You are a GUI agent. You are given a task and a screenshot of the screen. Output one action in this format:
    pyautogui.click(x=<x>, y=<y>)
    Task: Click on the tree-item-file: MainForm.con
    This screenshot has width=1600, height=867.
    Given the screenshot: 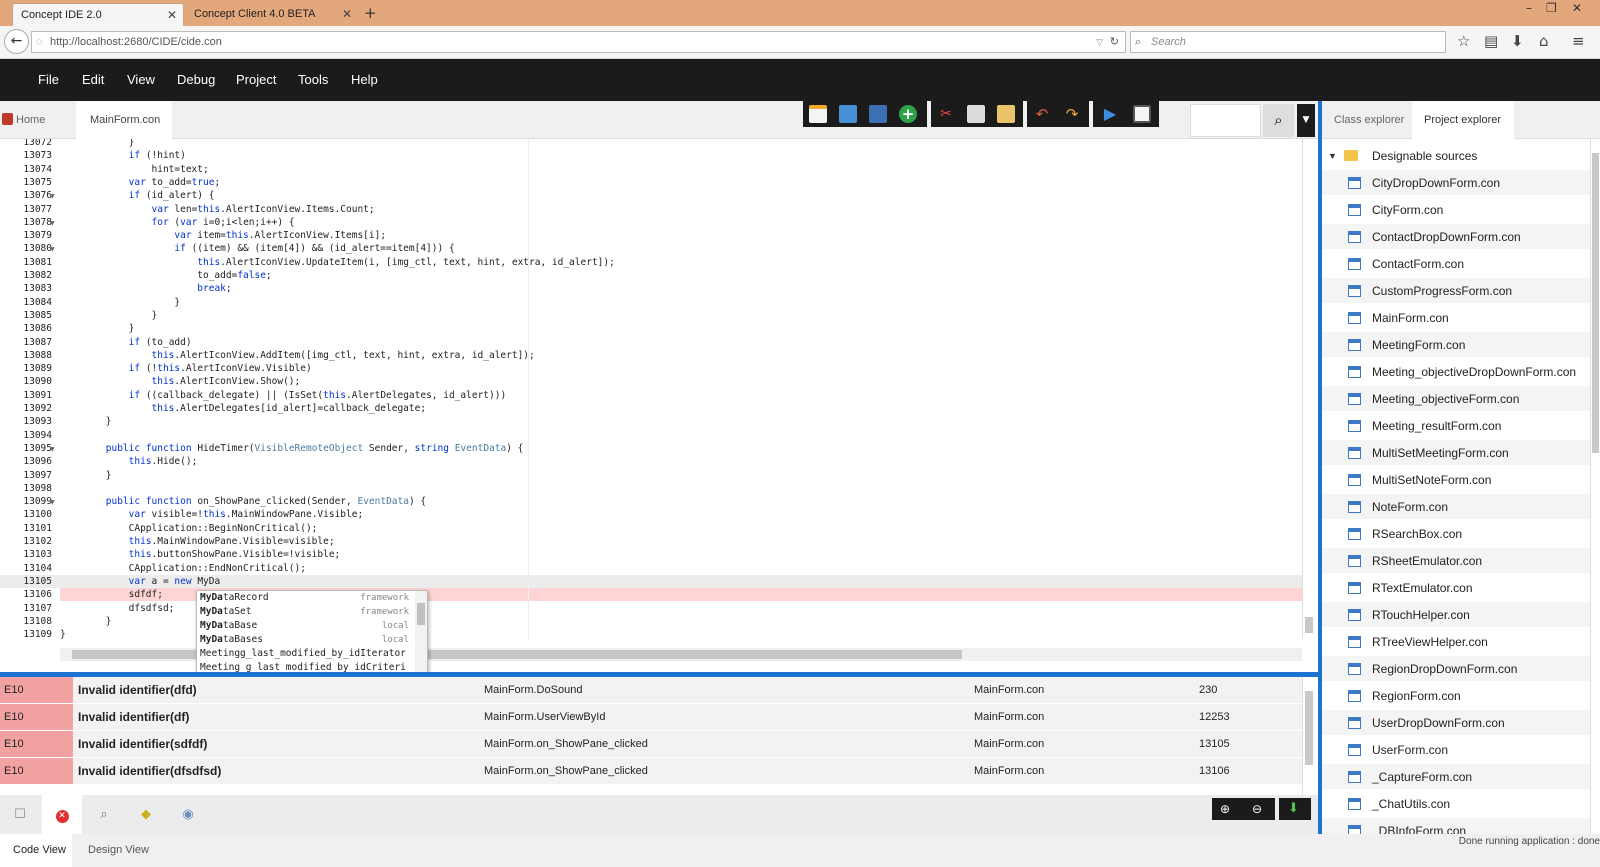 What is the action you would take?
    pyautogui.click(x=1456, y=317)
    